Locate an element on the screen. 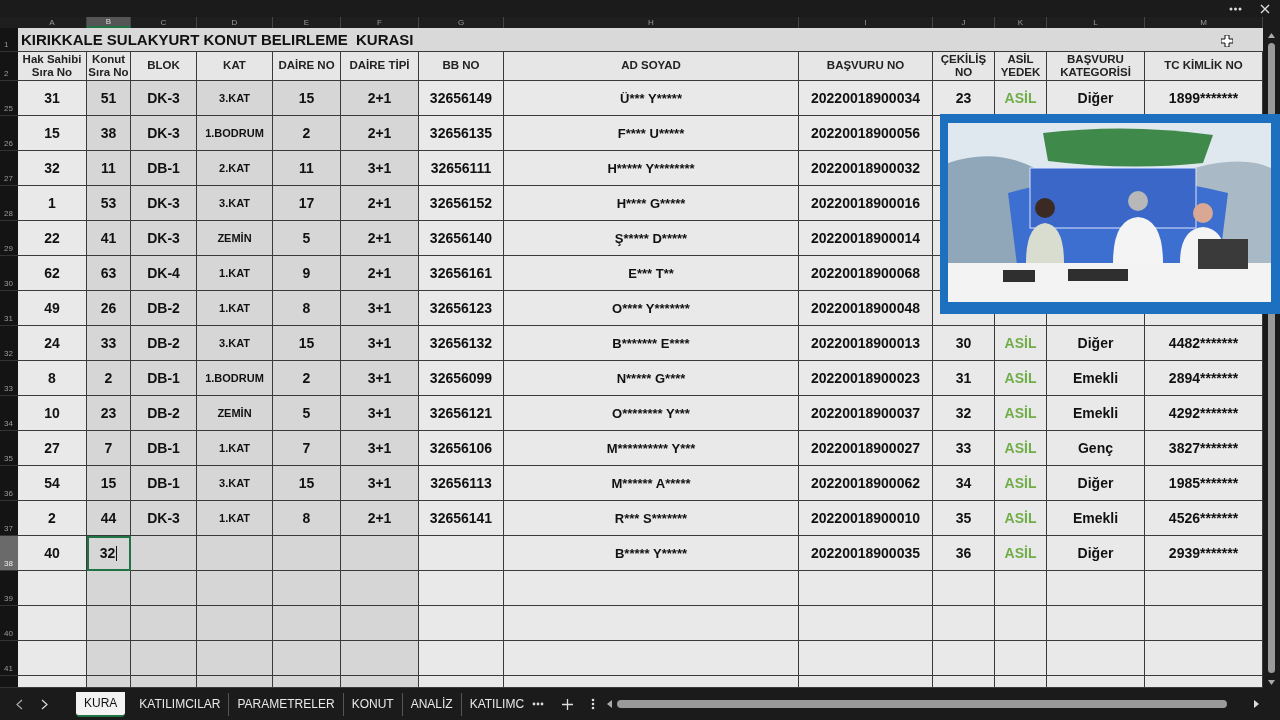 This screenshot has height=720, width=1280. row-number: 38 is located at coordinates (9, 553).